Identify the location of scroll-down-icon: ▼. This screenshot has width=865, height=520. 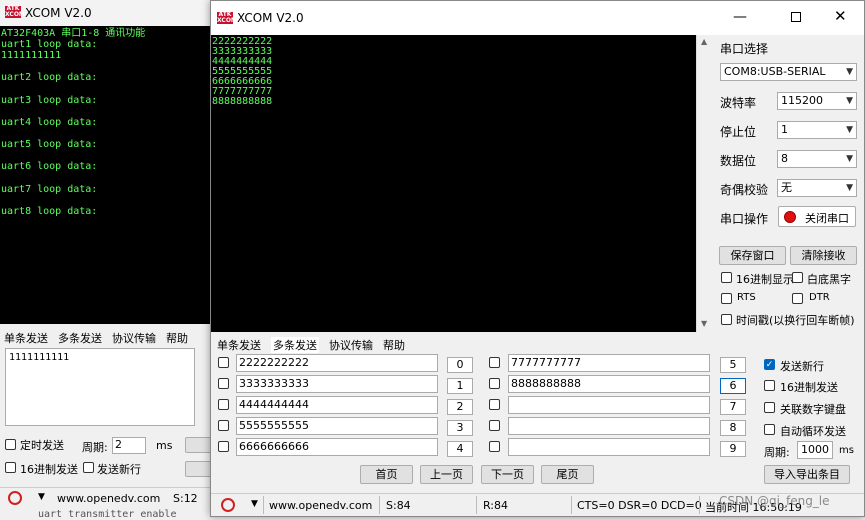
(704, 323).